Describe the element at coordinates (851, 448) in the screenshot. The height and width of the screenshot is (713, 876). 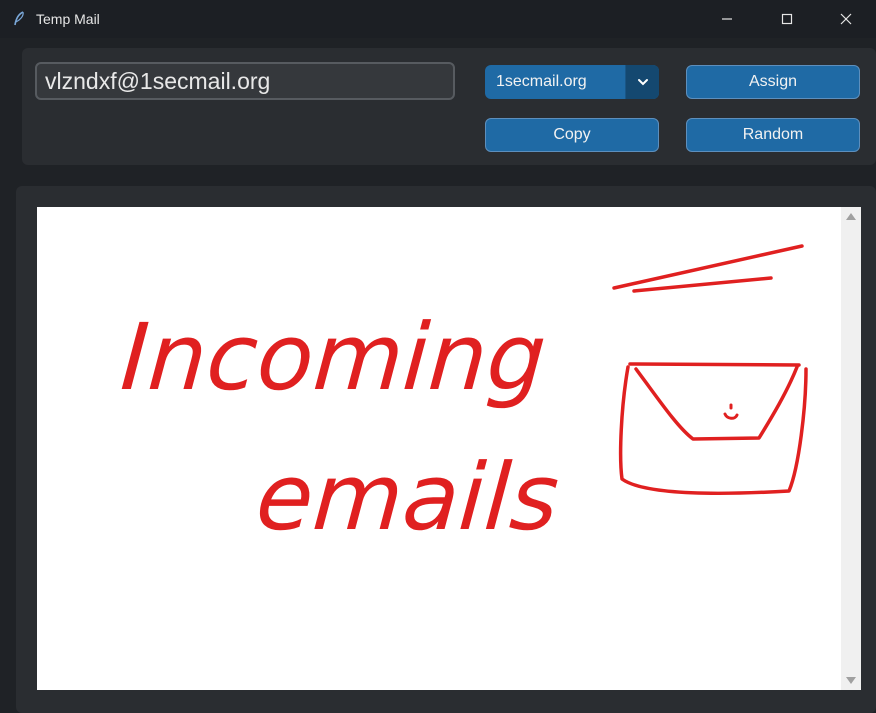
I see `inbox-scrollbar` at that location.